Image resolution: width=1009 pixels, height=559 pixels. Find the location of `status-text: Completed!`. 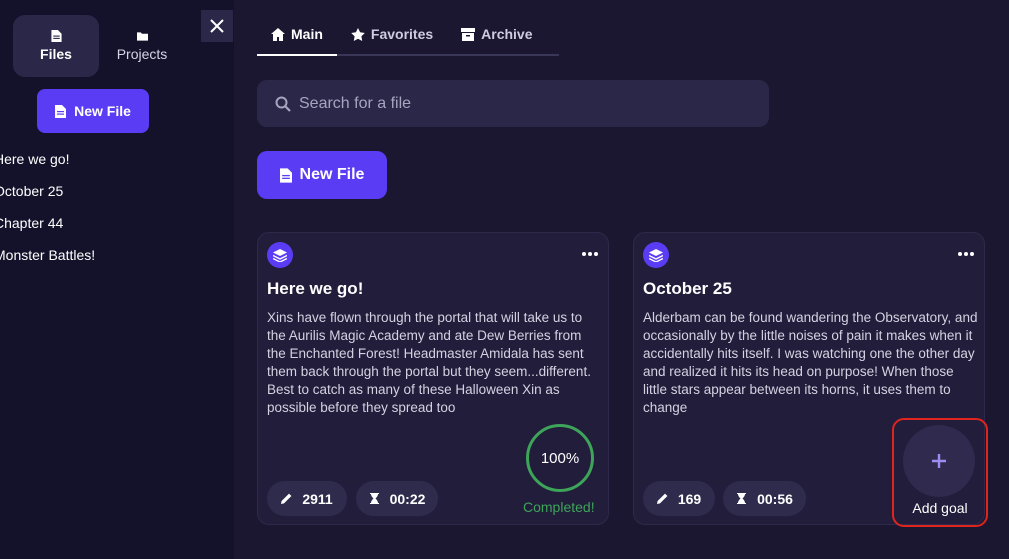

status-text: Completed! is located at coordinates (559, 507).